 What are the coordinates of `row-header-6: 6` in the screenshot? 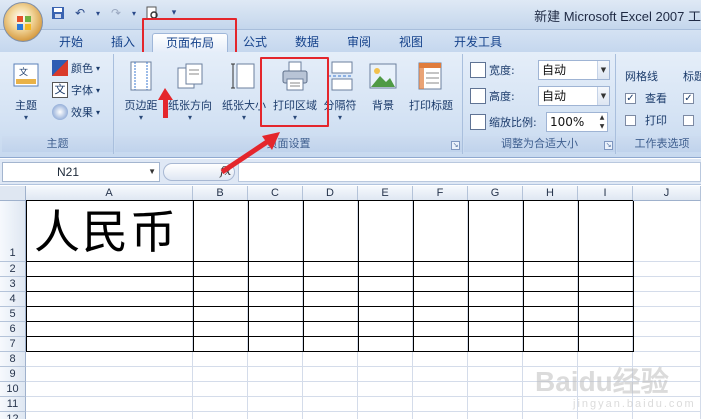 It's located at (13, 329).